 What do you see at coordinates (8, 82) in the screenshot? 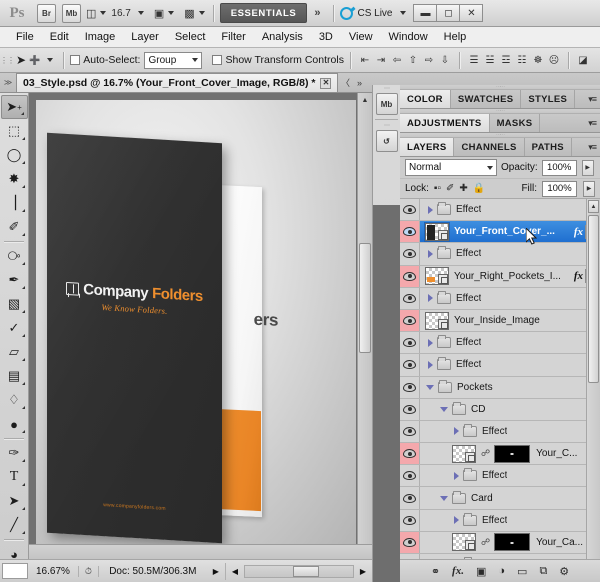
I see `tab-bar-grip: ≫` at bounding box center [8, 82].